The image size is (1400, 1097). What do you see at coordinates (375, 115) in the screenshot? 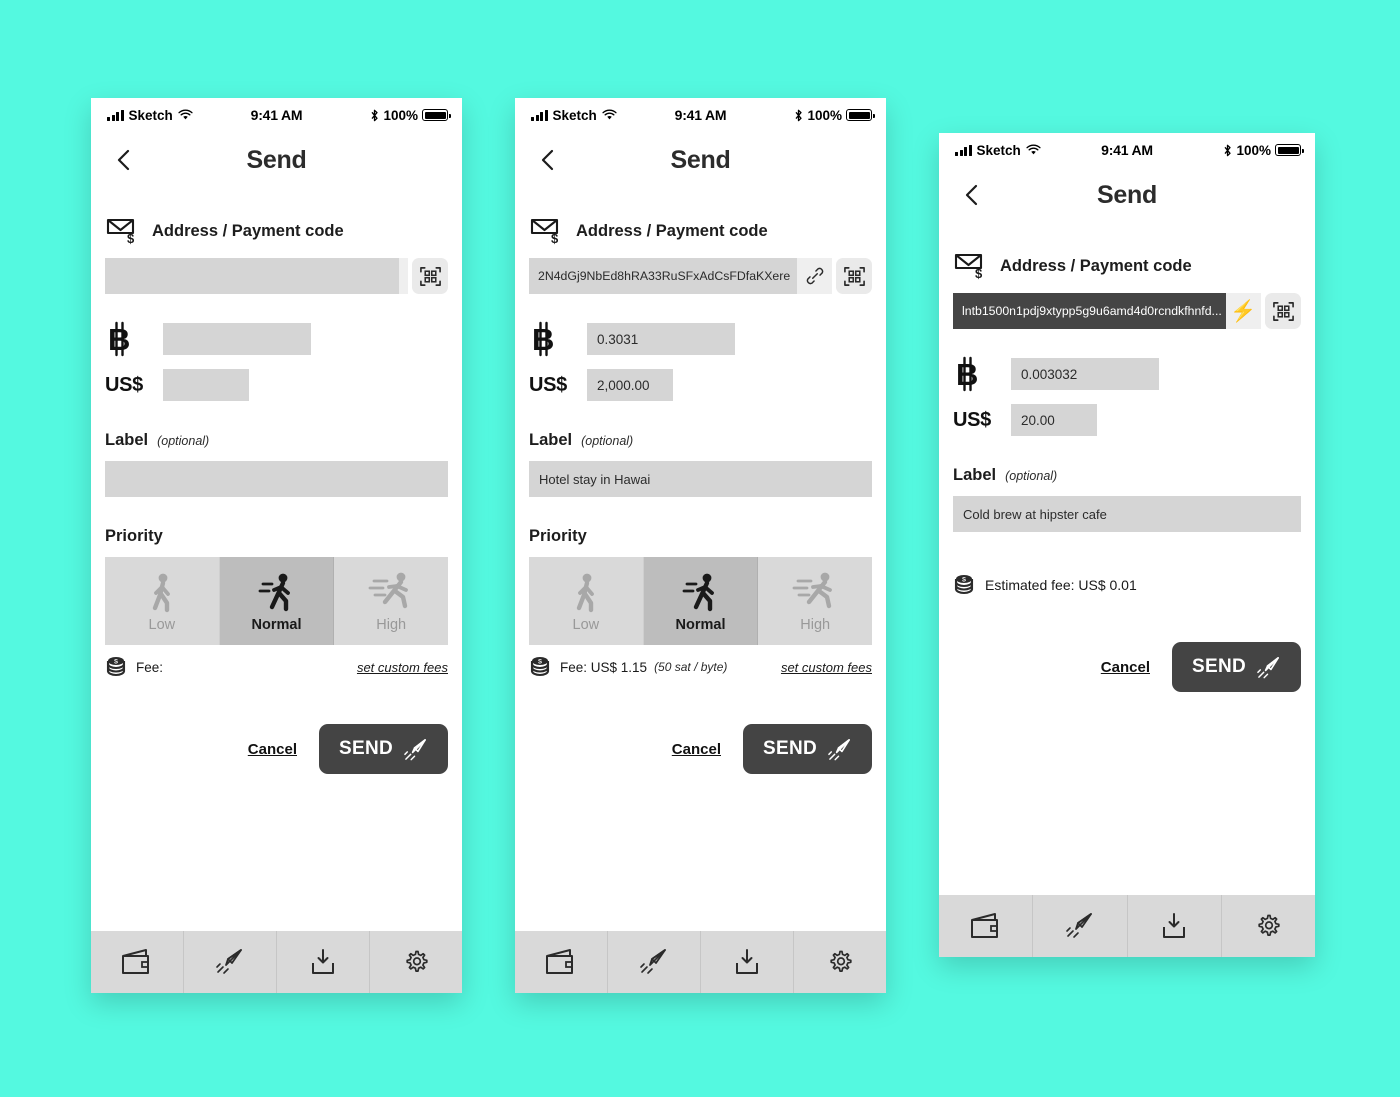
I see `bluetooth-icon` at bounding box center [375, 115].